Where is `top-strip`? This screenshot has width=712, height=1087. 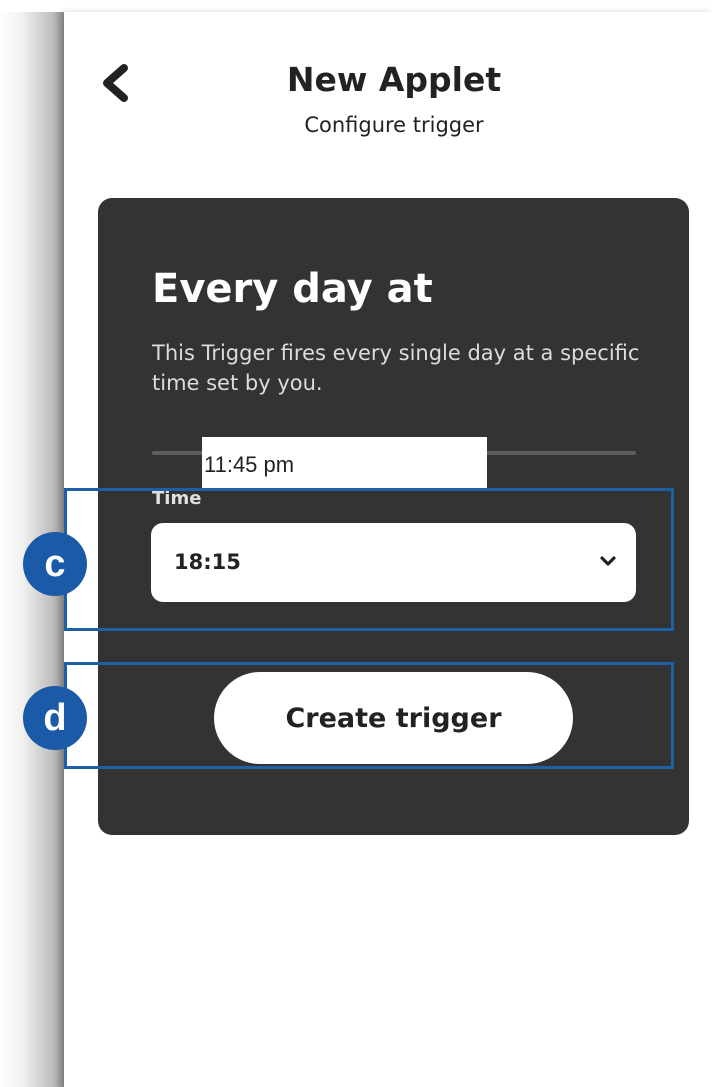
top-strip is located at coordinates (356, 6).